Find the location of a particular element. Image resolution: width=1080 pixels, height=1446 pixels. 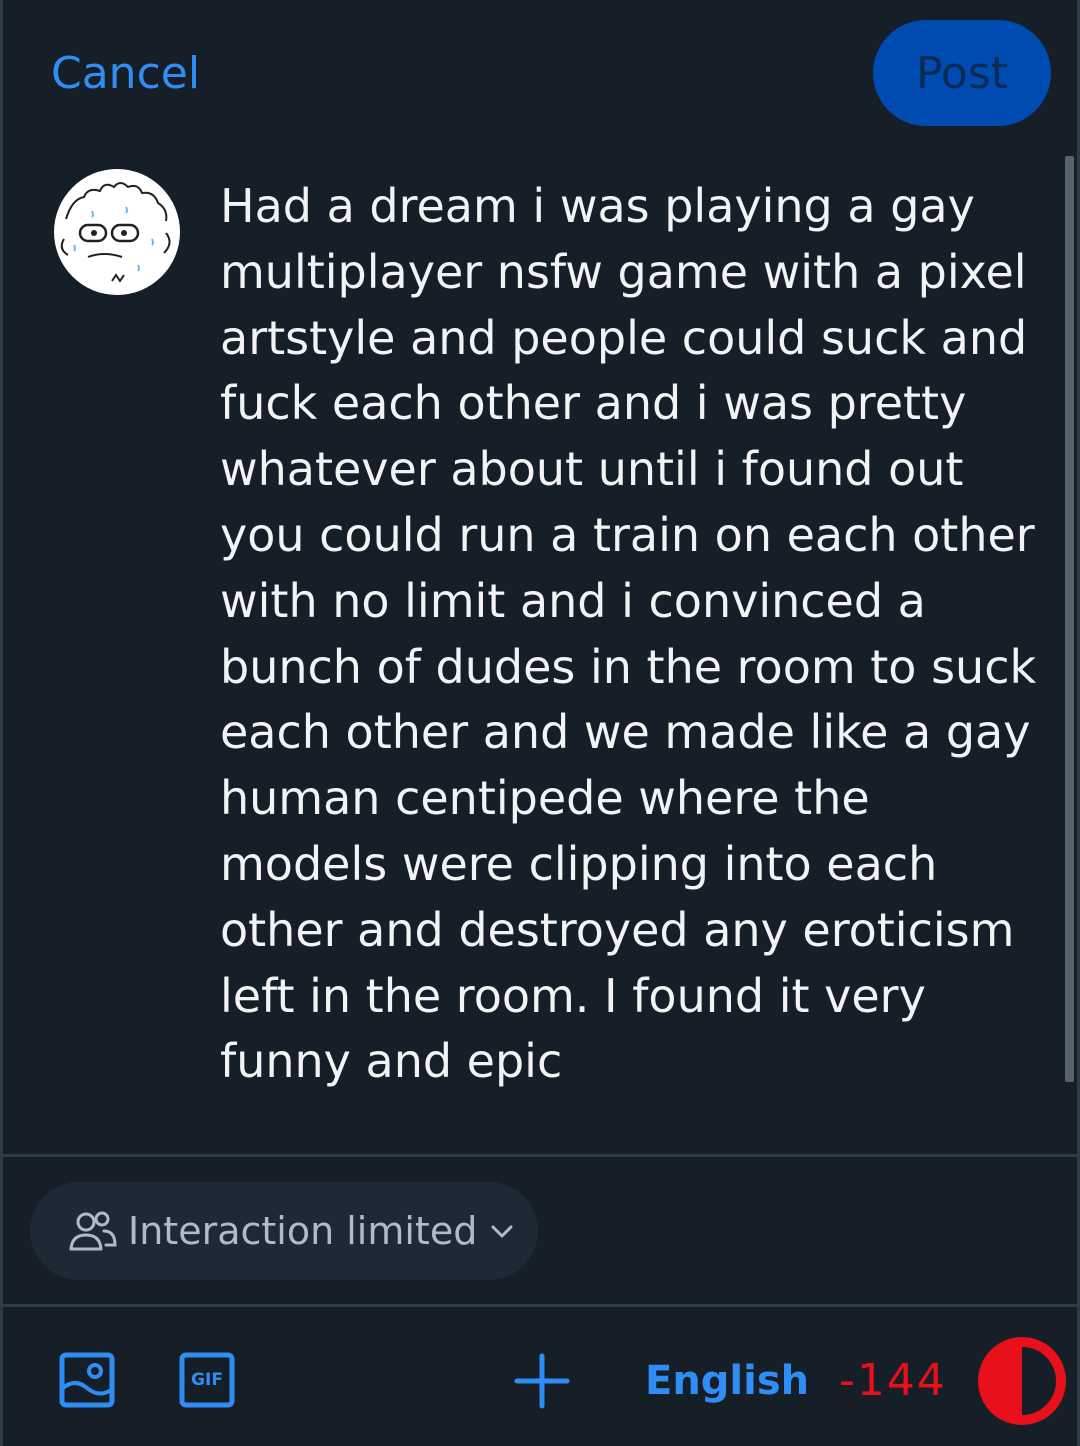

scrollbar is located at coordinates (1069, 619).